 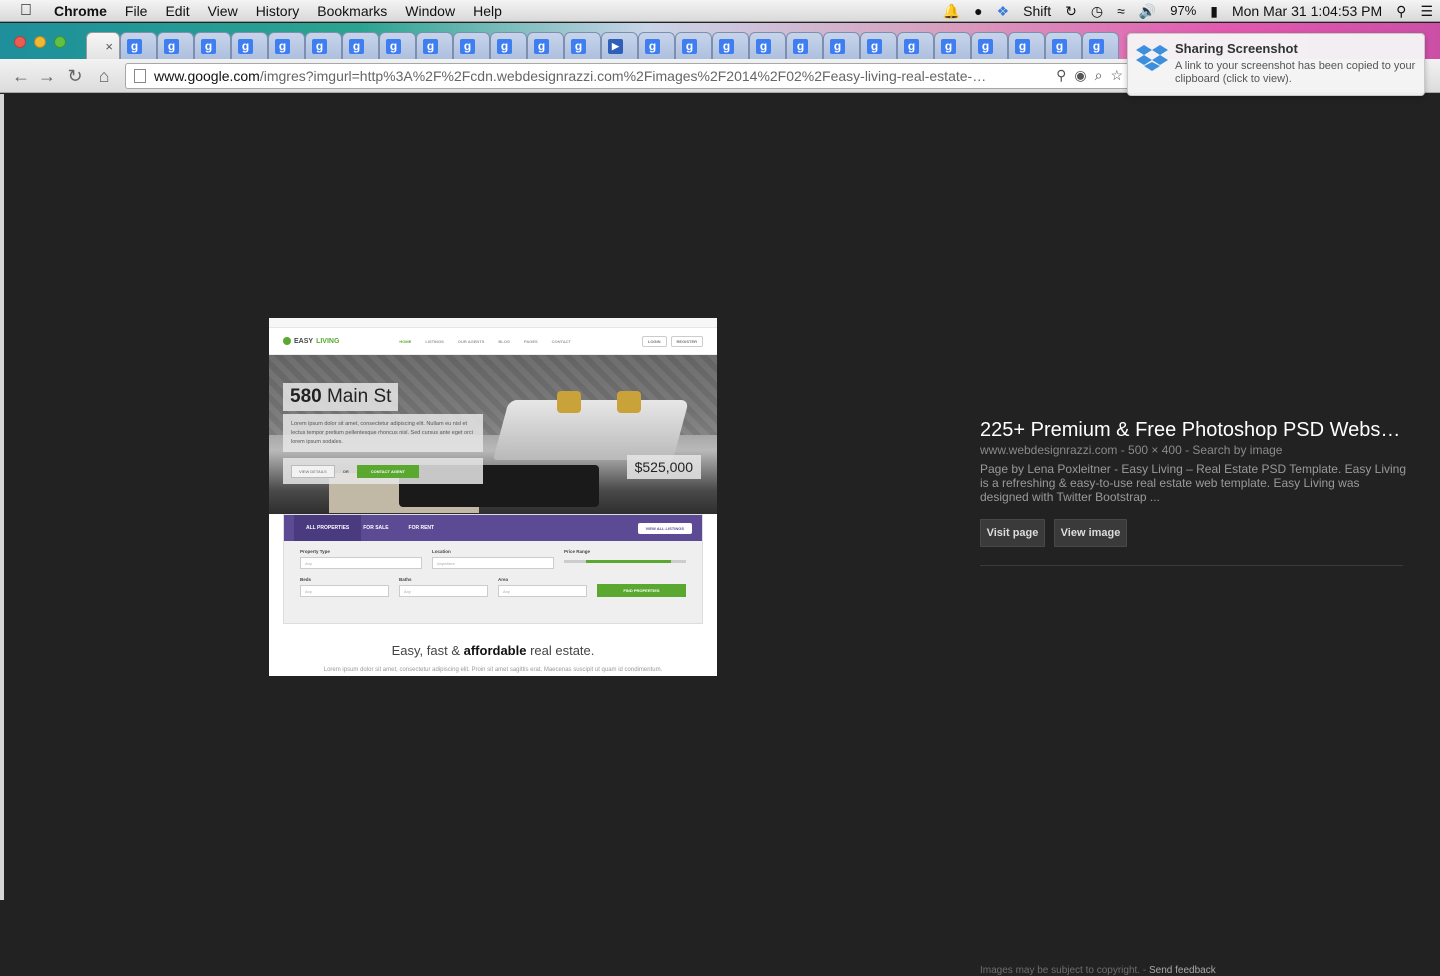 I want to click on preview-field: Baths Any, so click(x=443, y=583).